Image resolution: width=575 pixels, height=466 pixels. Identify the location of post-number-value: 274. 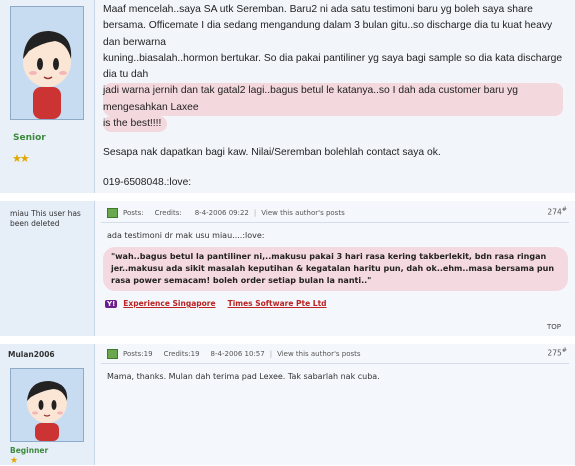
(554, 212).